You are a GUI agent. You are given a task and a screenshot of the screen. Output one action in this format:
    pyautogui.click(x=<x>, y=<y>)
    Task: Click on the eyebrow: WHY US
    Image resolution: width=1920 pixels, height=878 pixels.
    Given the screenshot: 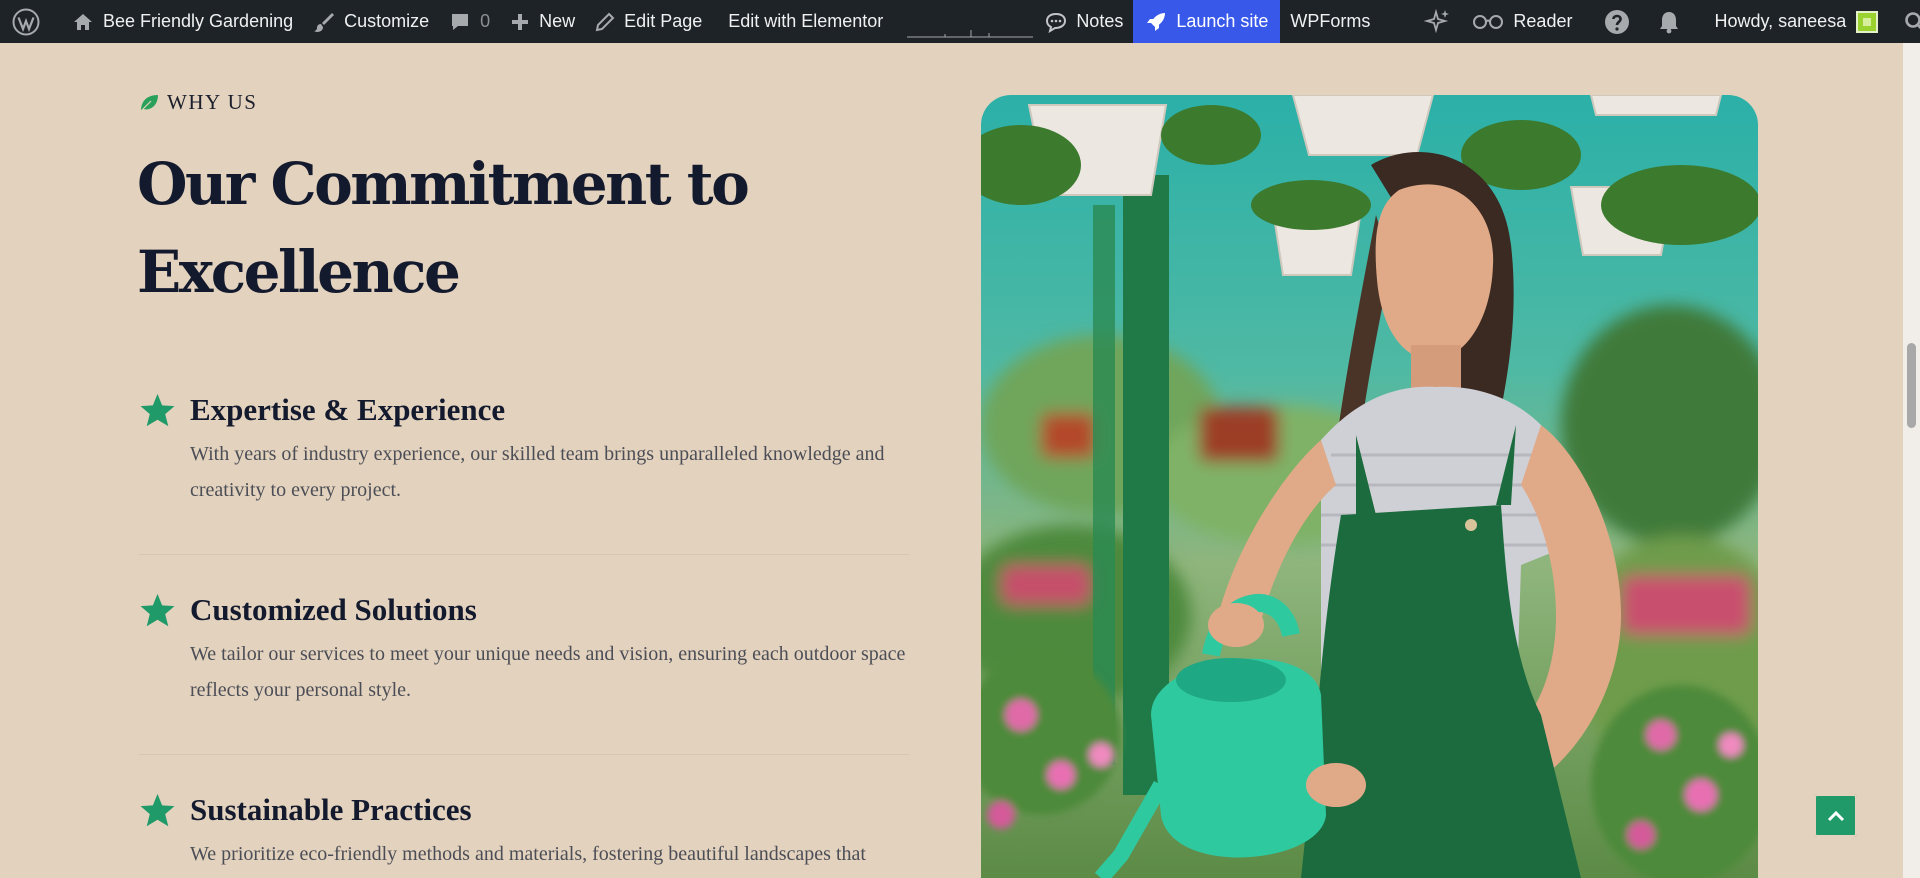 What is the action you would take?
    pyautogui.click(x=198, y=102)
    